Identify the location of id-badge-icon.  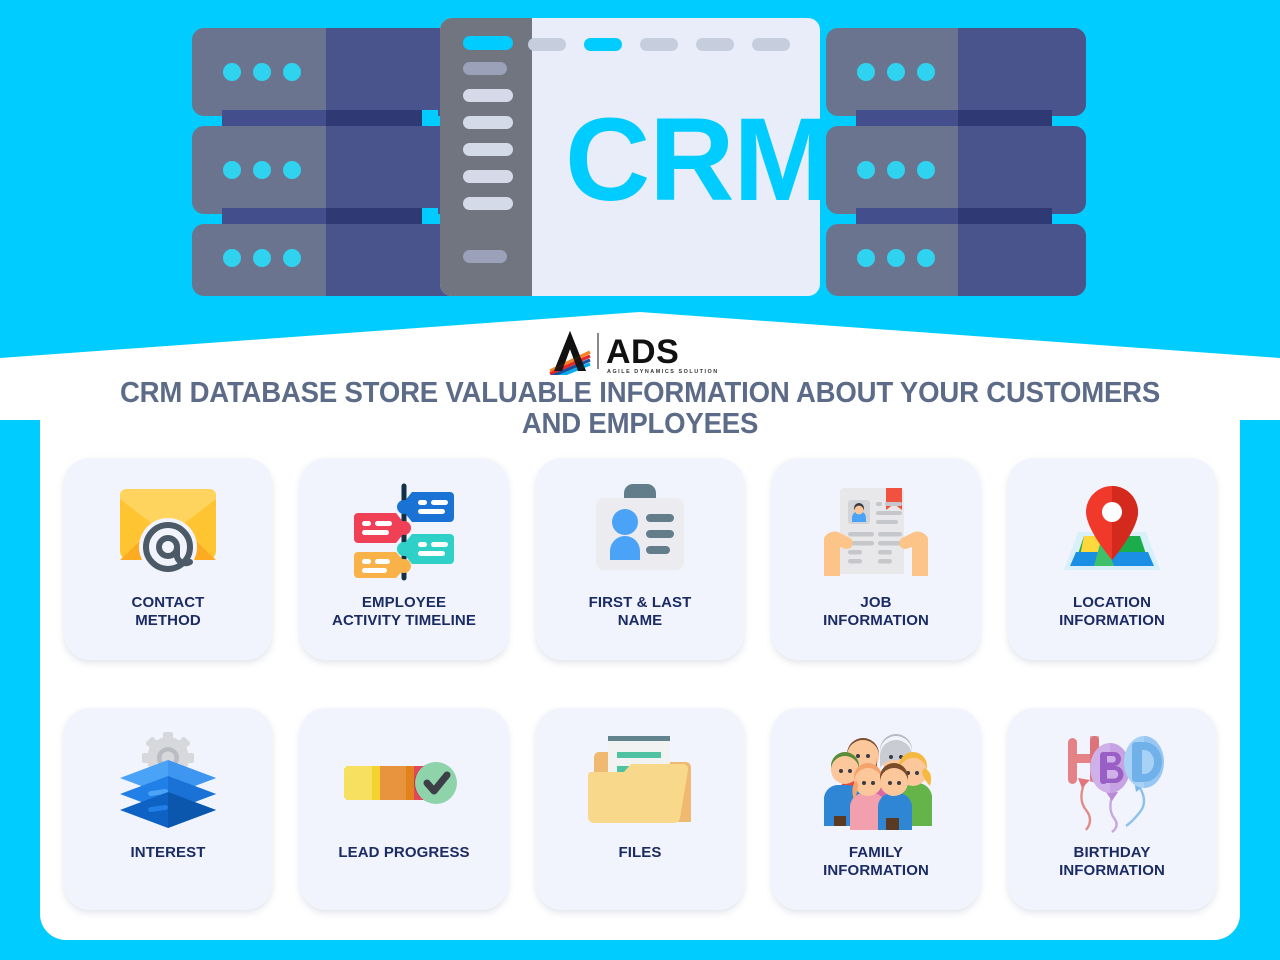
(640, 532).